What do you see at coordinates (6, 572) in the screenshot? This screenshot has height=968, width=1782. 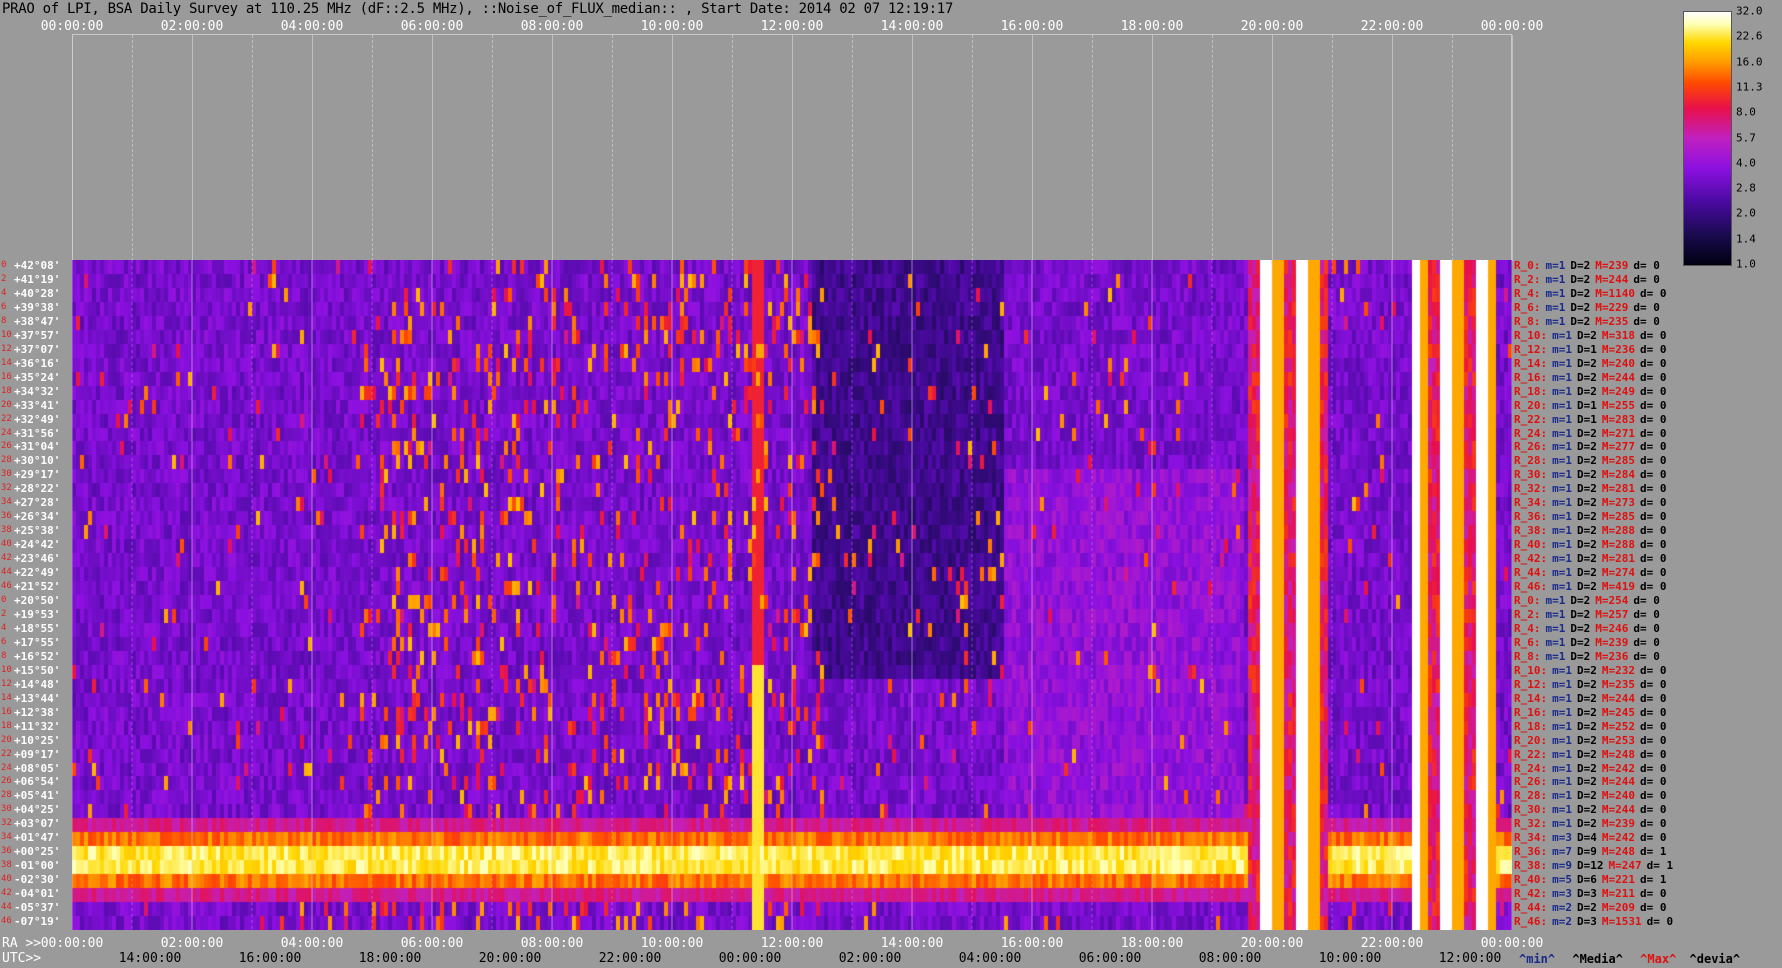 I see `row-index-label: 44` at bounding box center [6, 572].